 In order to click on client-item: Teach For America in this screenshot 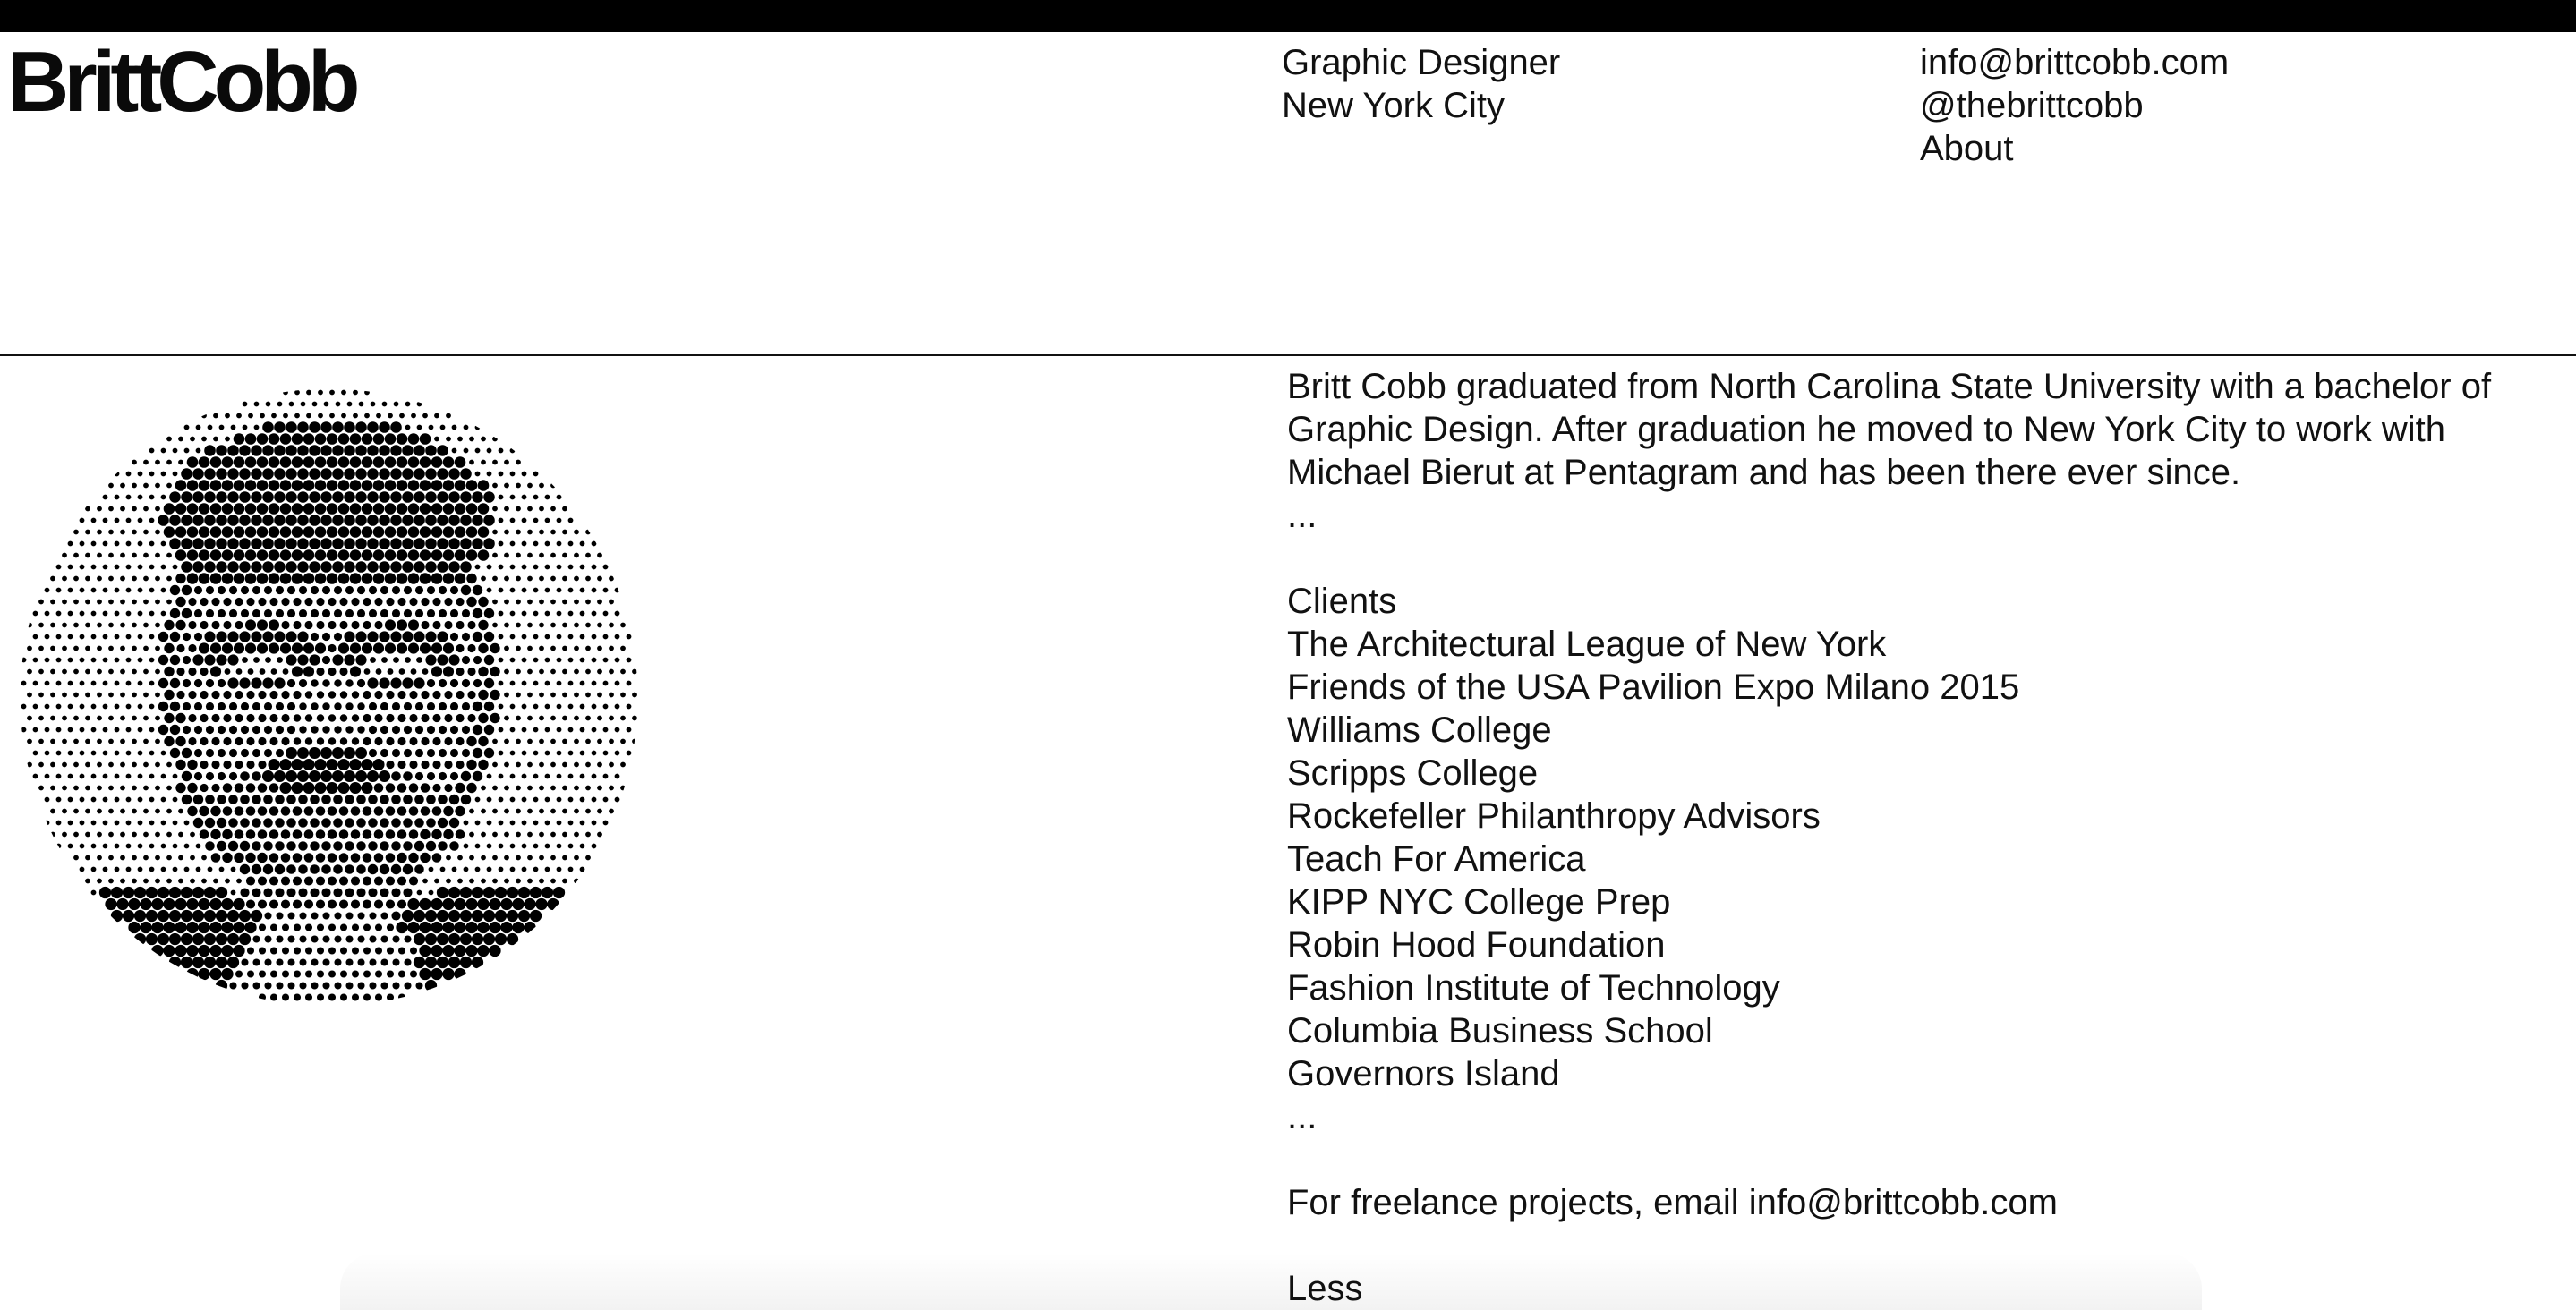, I will do `click(1436, 859)`.